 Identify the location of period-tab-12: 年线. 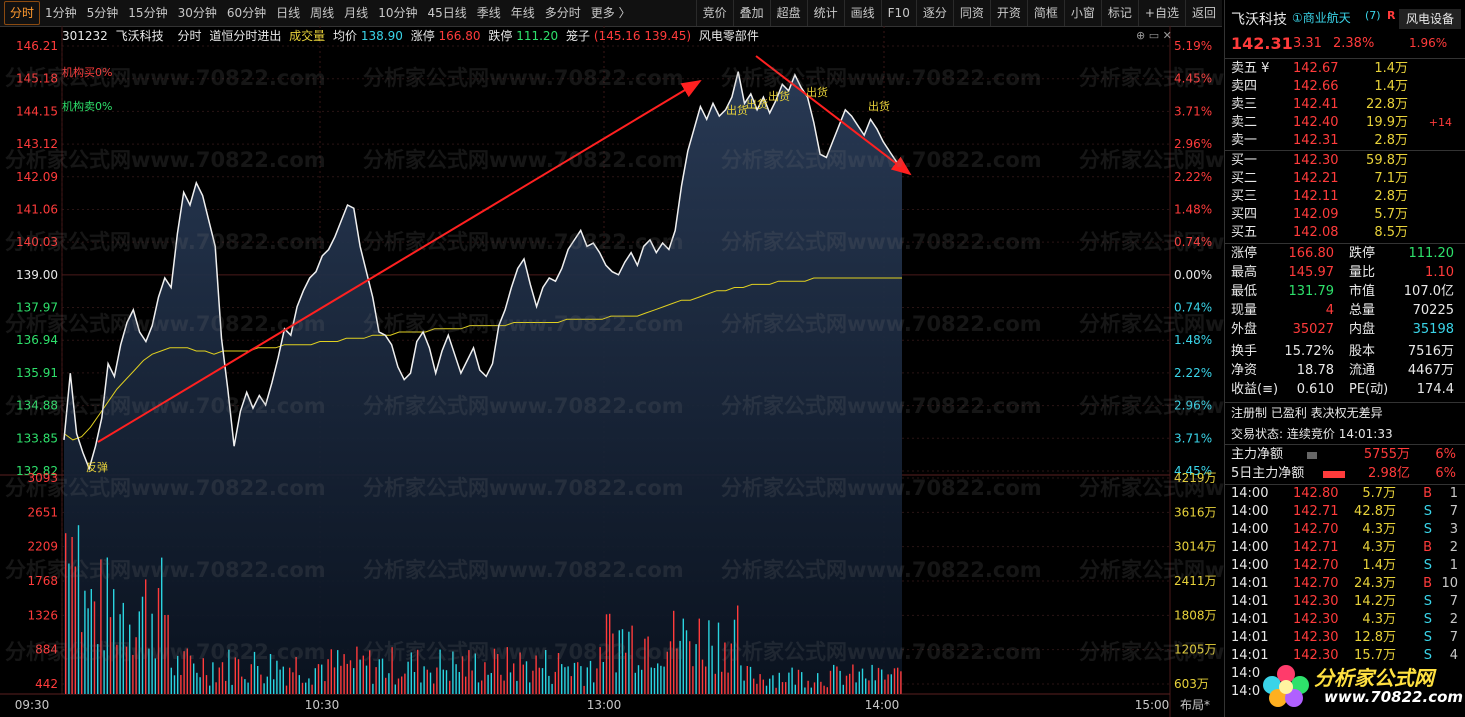
(523, 13).